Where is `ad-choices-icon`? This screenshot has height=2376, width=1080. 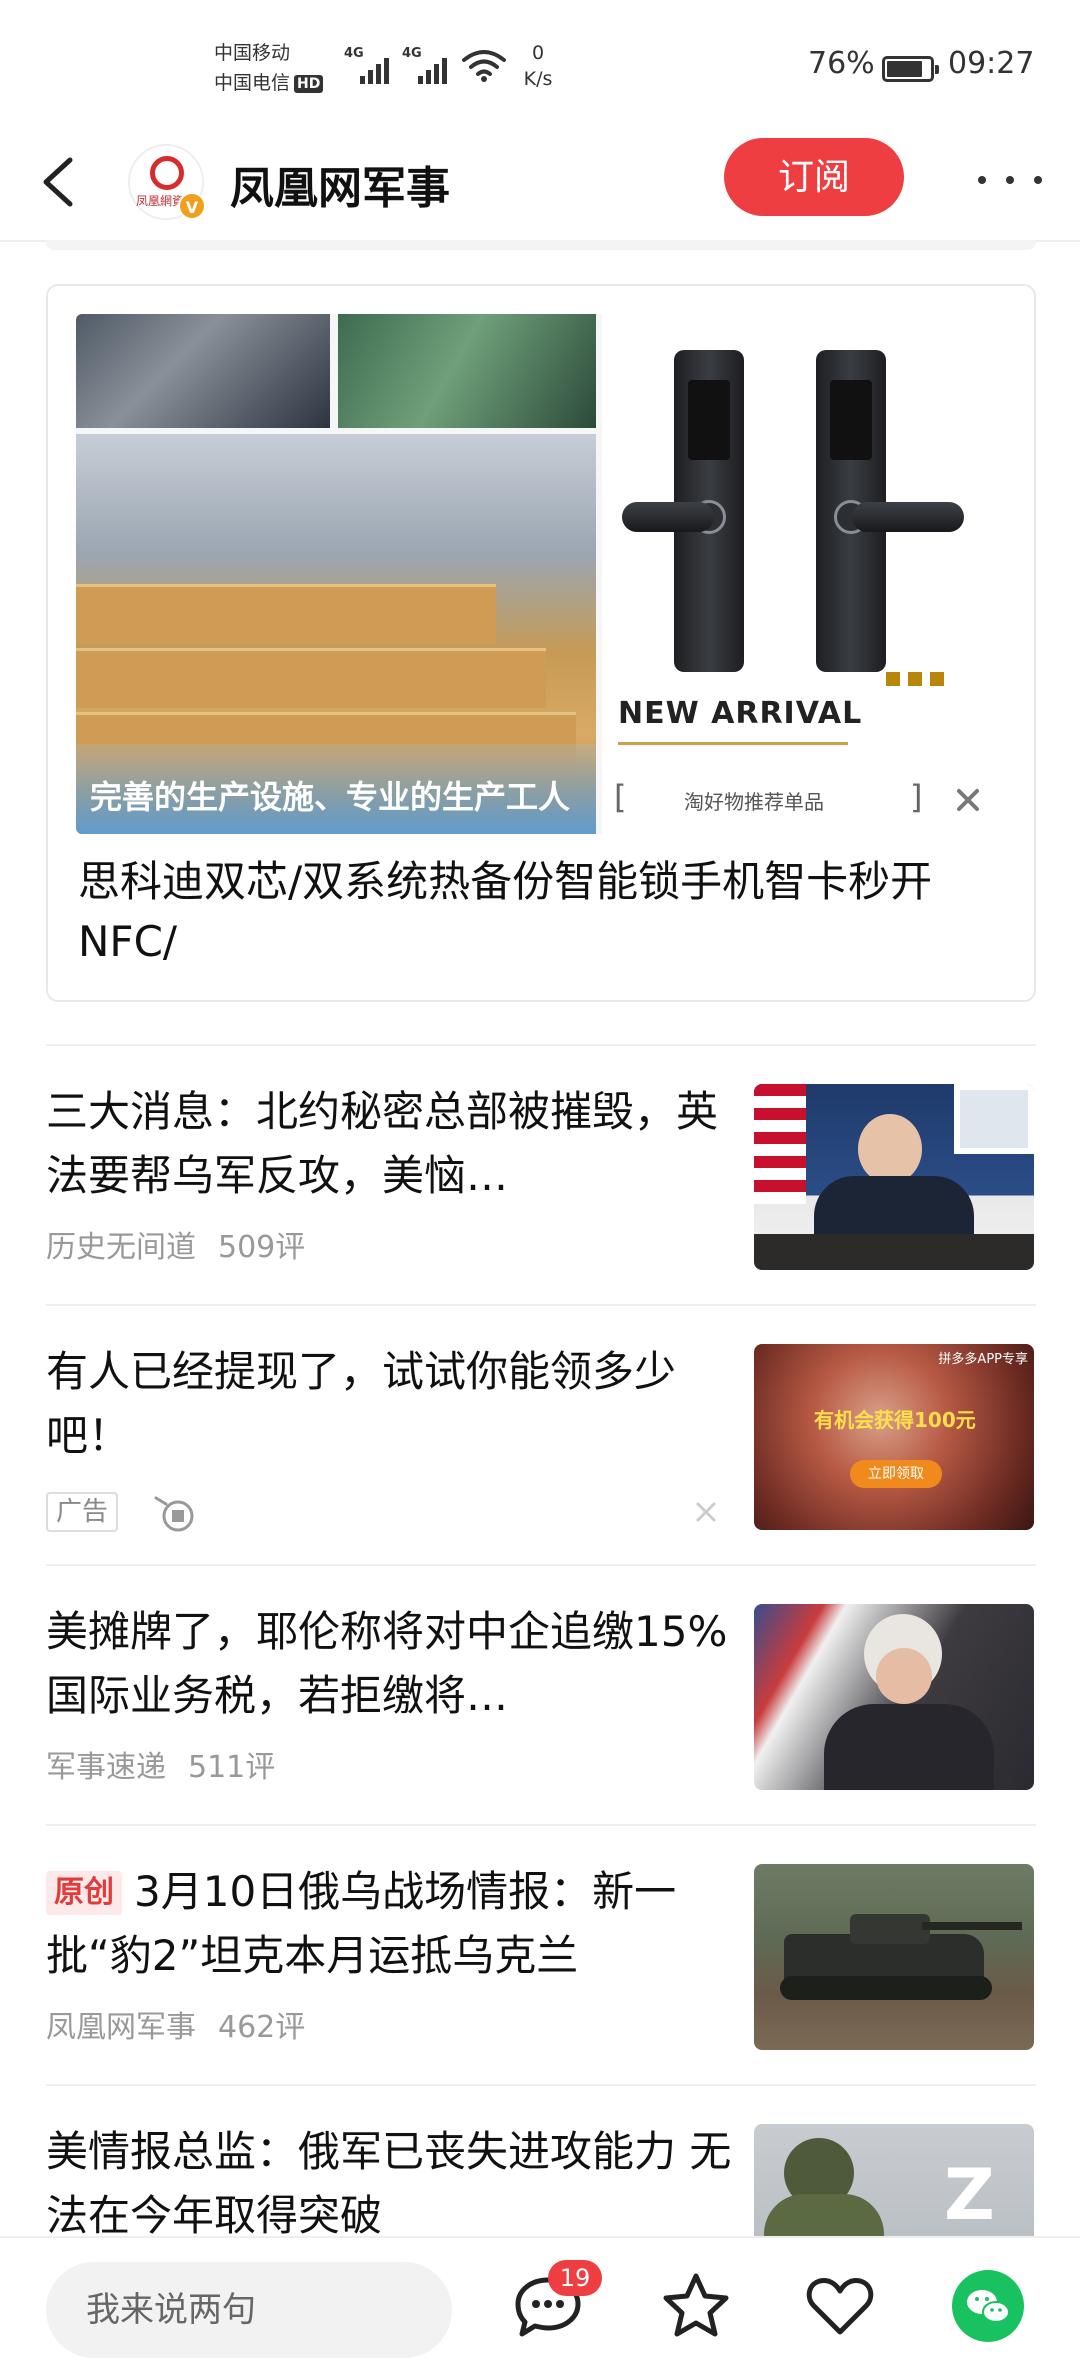 ad-choices-icon is located at coordinates (176, 1514).